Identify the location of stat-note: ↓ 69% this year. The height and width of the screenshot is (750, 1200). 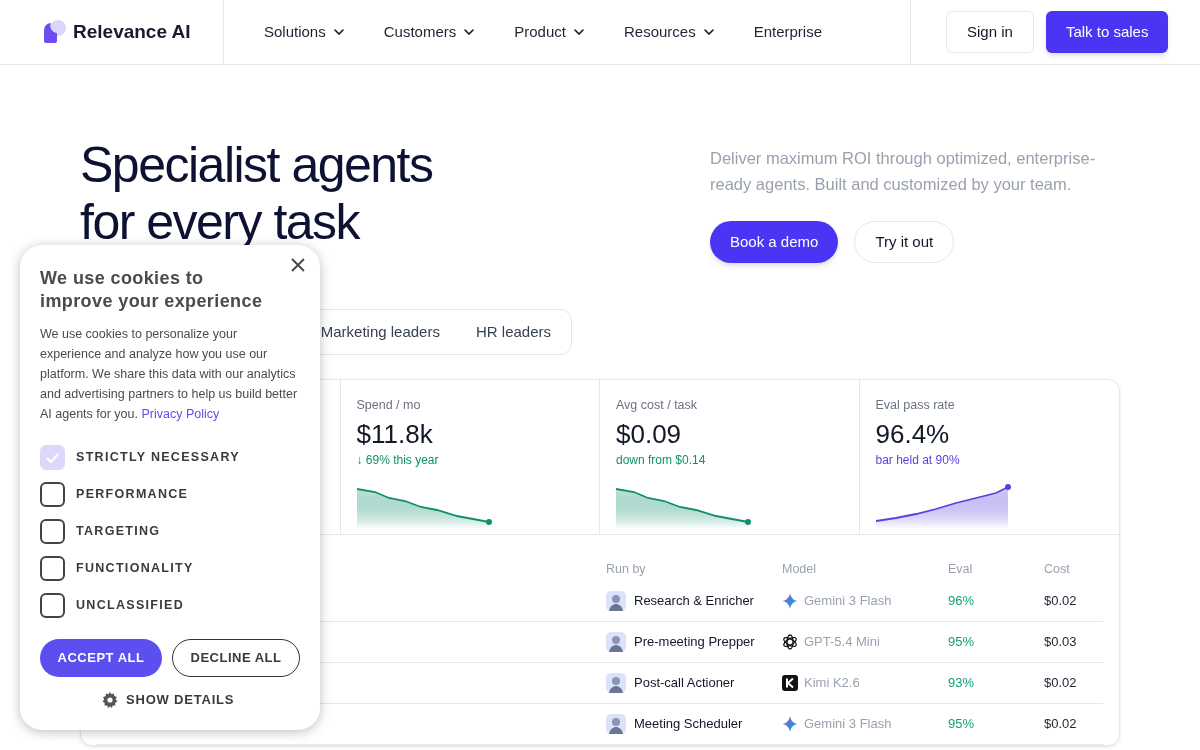
(398, 460).